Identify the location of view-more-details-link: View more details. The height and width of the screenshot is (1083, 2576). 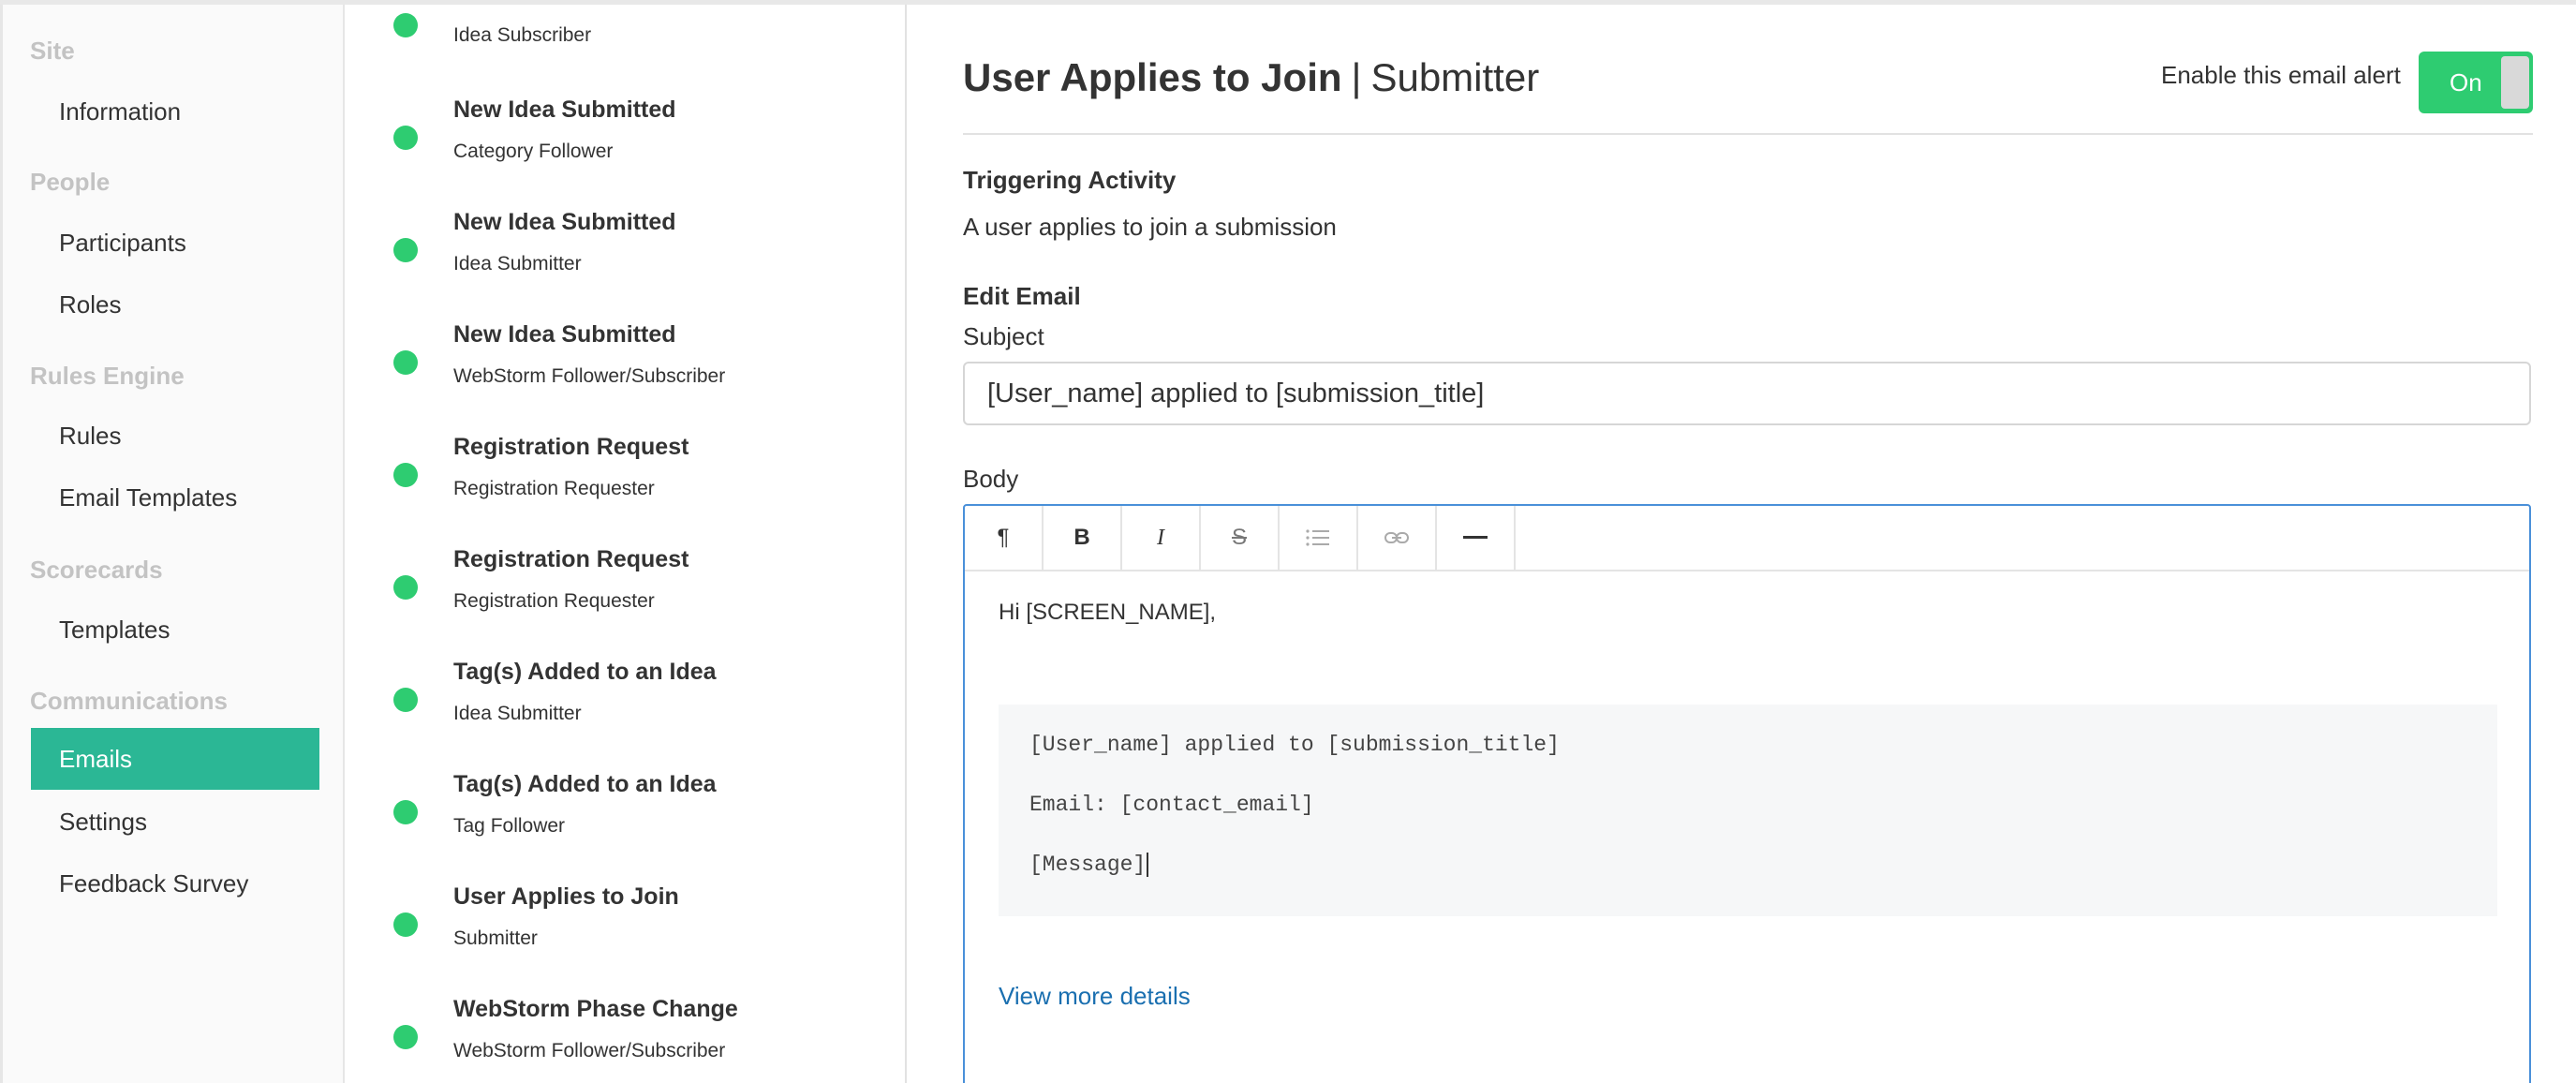
(1095, 996).